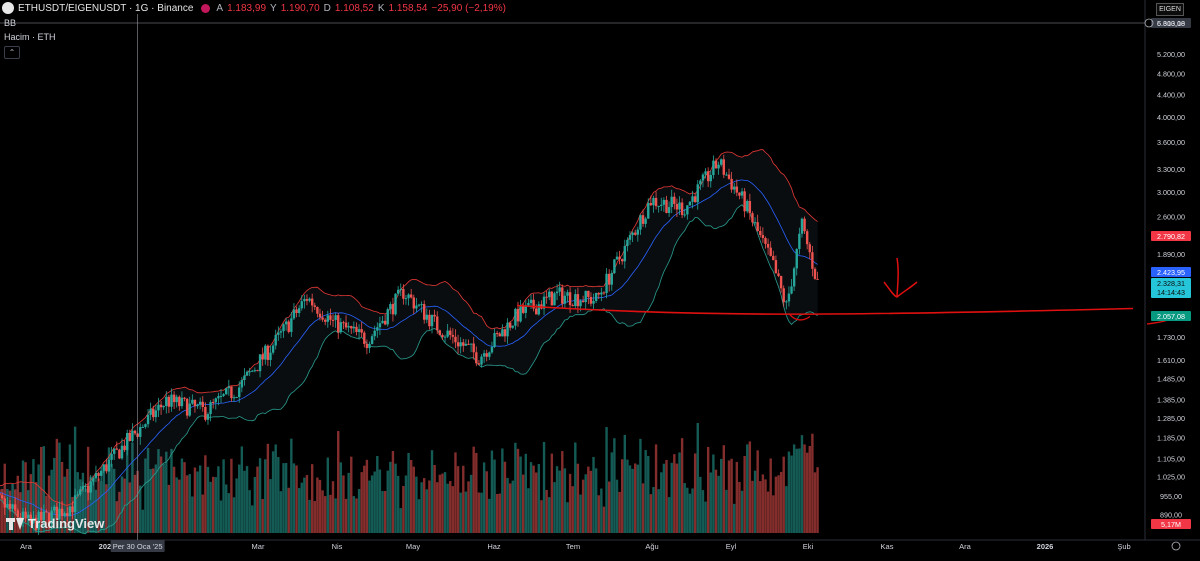 The image size is (1200, 561). What do you see at coordinates (900, 277) in the screenshot?
I see `arrow-down-drawing` at bounding box center [900, 277].